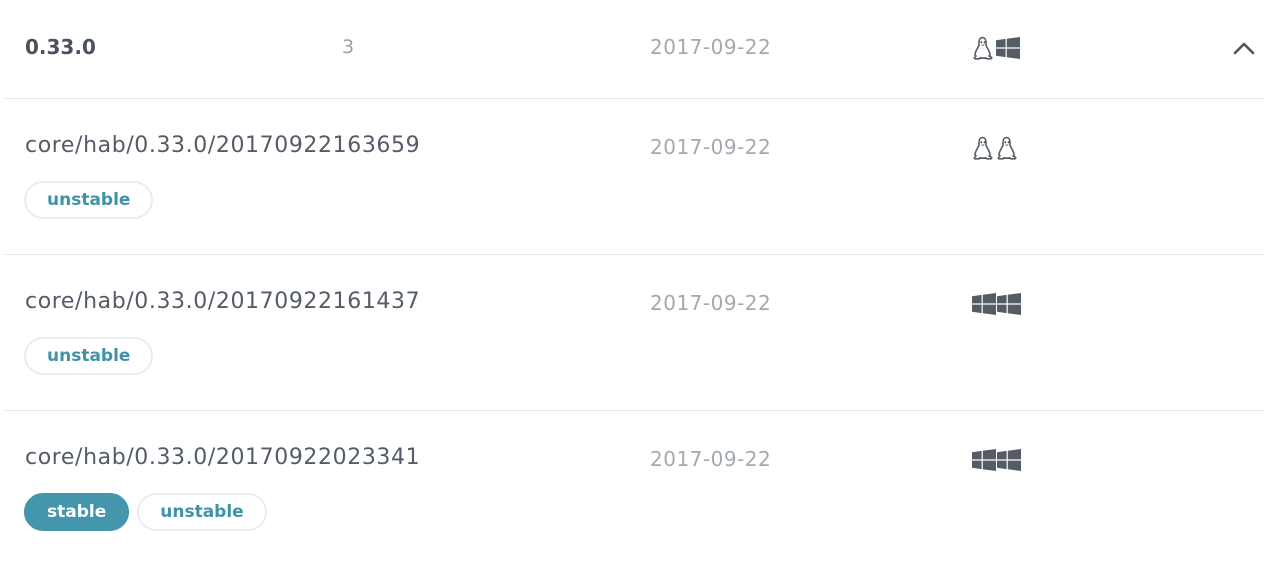 The width and height of the screenshot is (1268, 566). I want to click on release-ident: core/hab/0.33.0/20170922023341, so click(222, 457).